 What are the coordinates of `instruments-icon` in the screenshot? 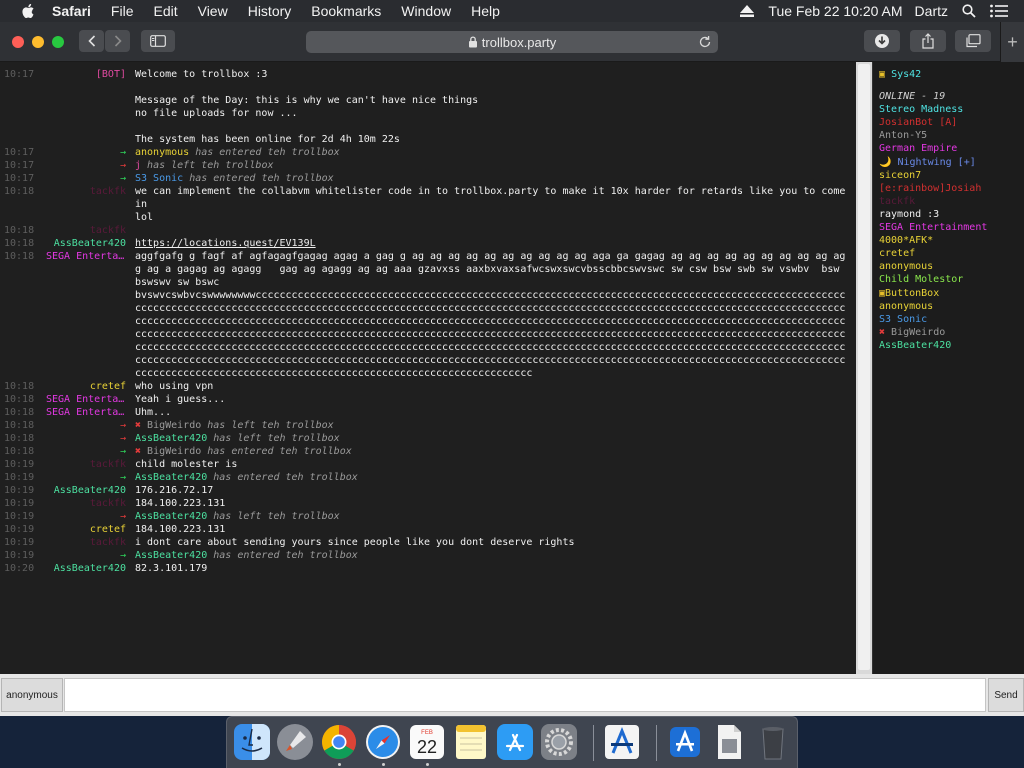 It's located at (622, 742).